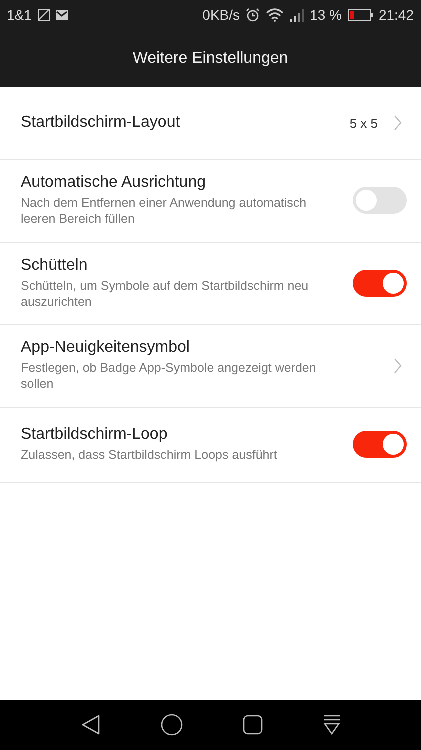  Describe the element at coordinates (19, 15) in the screenshot. I see `carrier-name: 1&1` at that location.